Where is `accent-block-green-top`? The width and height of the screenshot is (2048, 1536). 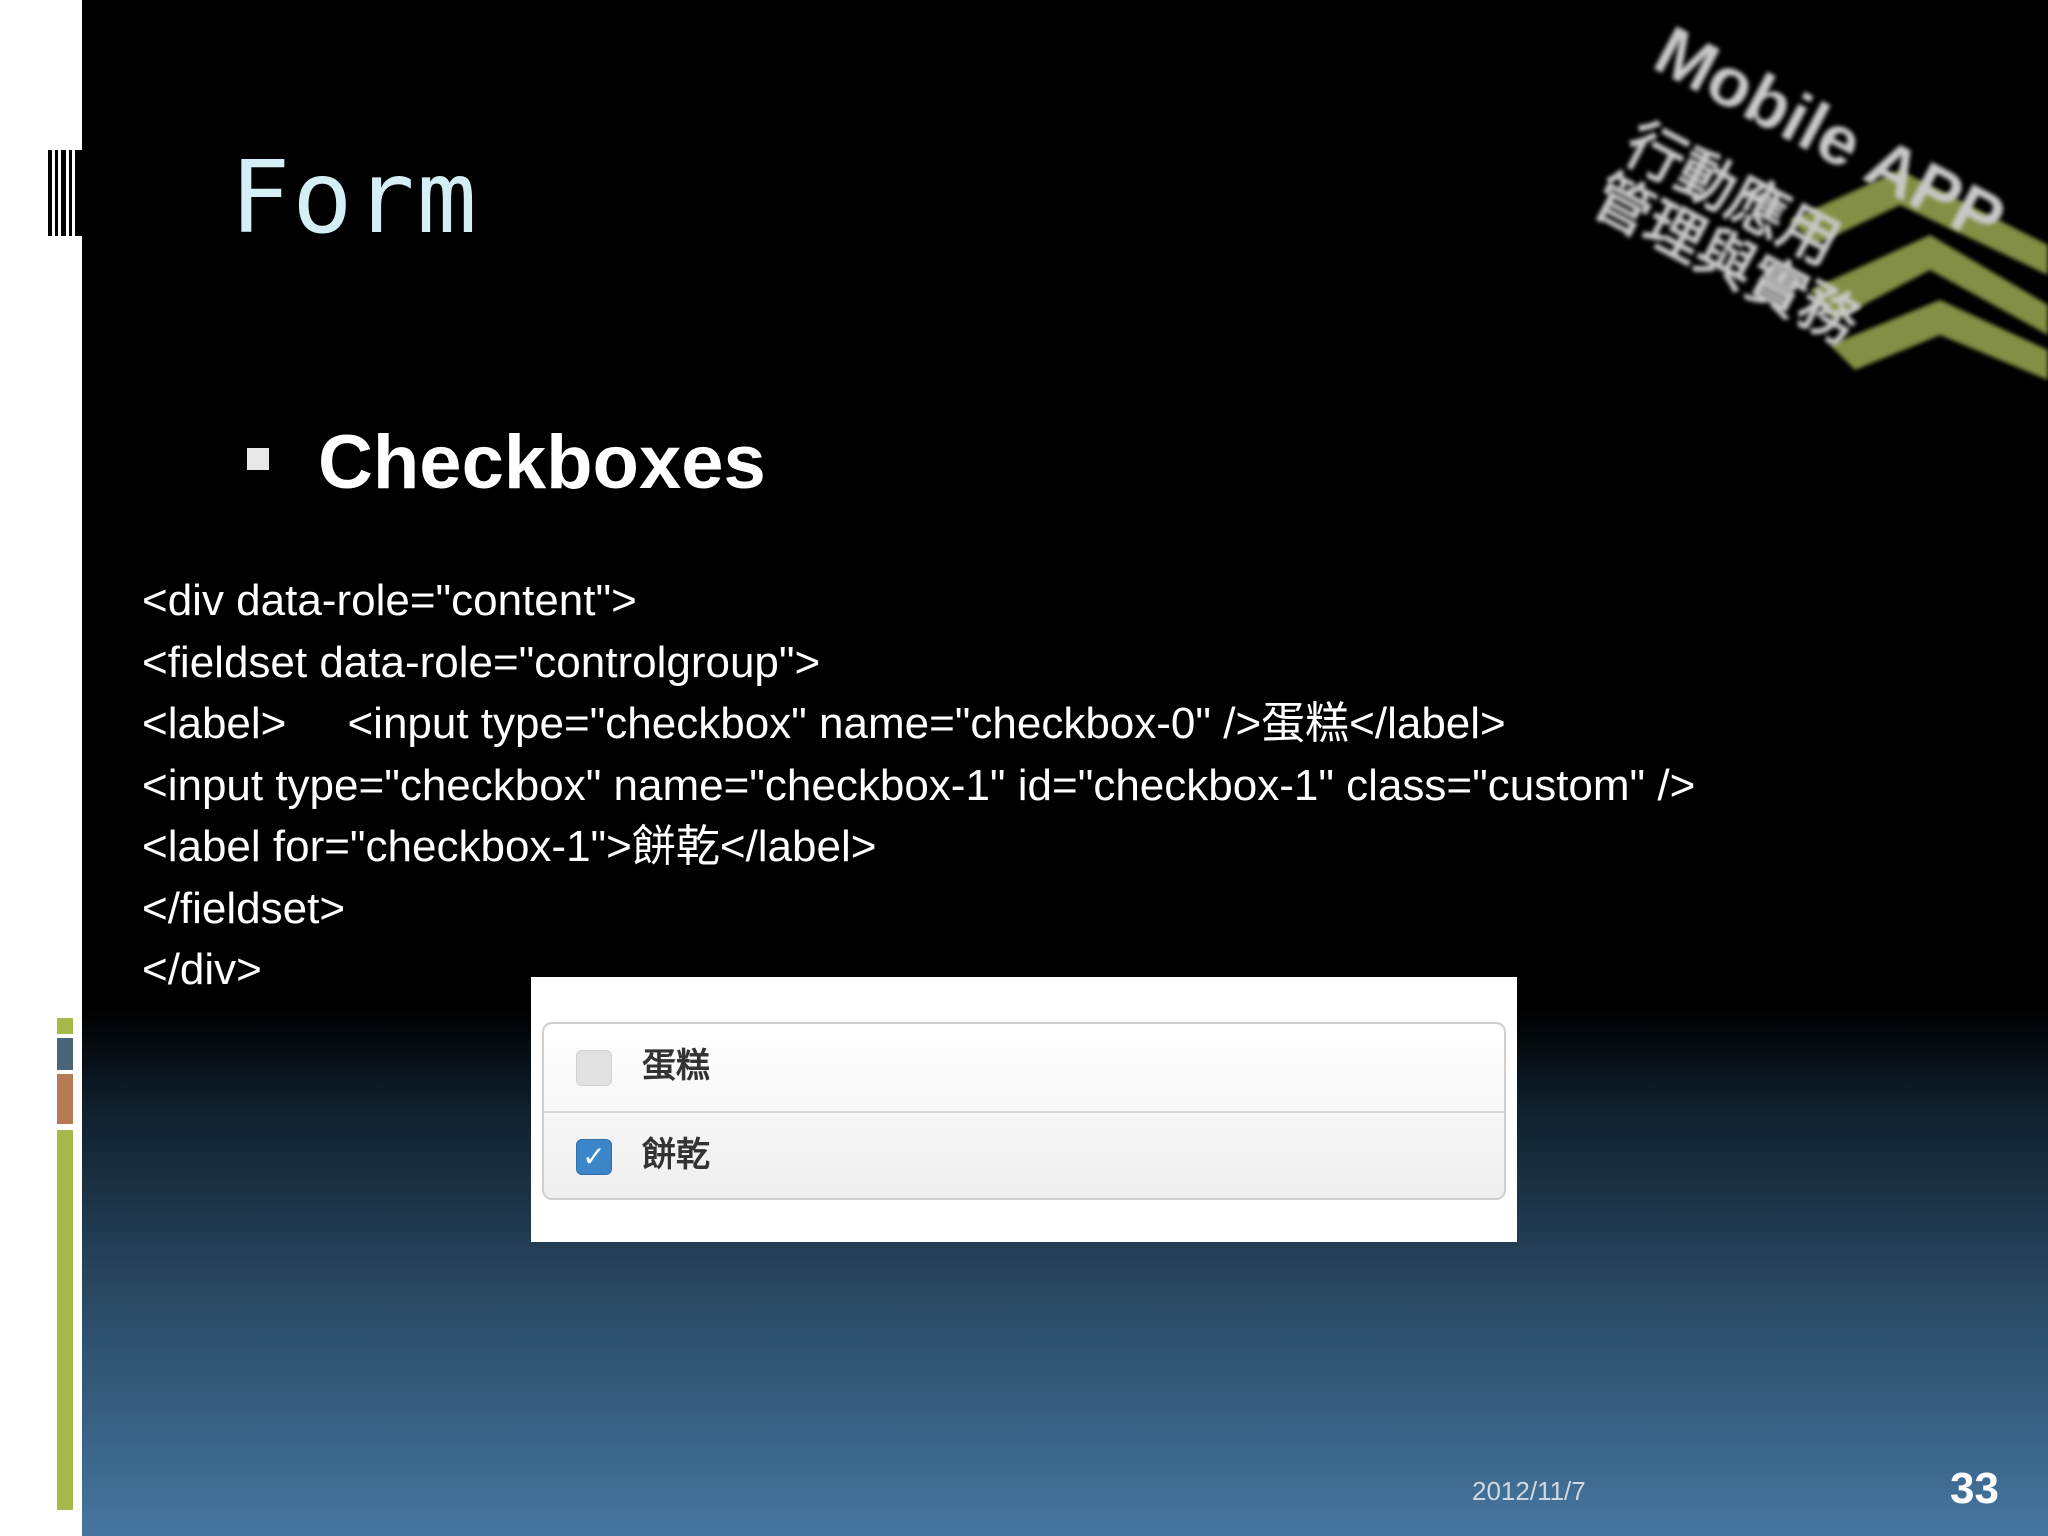 accent-block-green-top is located at coordinates (65, 1026).